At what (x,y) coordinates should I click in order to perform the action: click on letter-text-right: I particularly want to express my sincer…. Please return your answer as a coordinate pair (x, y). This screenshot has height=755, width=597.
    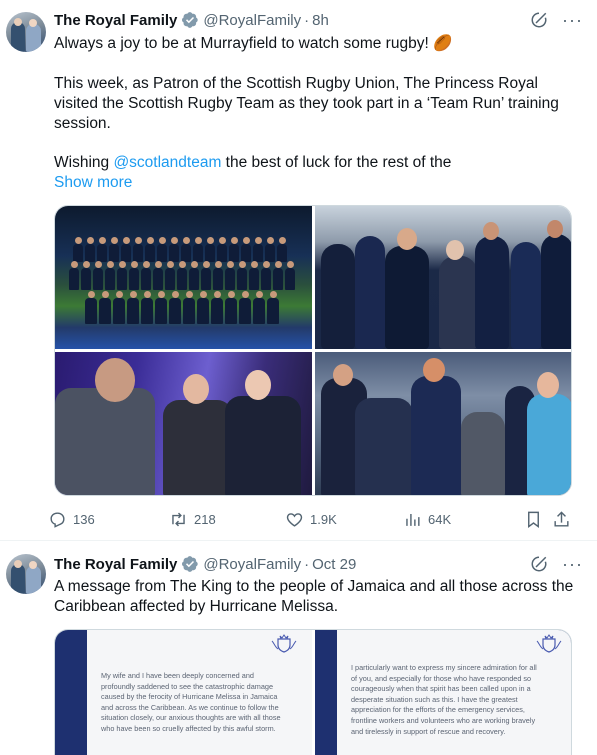
    Looking at the image, I should click on (444, 699).